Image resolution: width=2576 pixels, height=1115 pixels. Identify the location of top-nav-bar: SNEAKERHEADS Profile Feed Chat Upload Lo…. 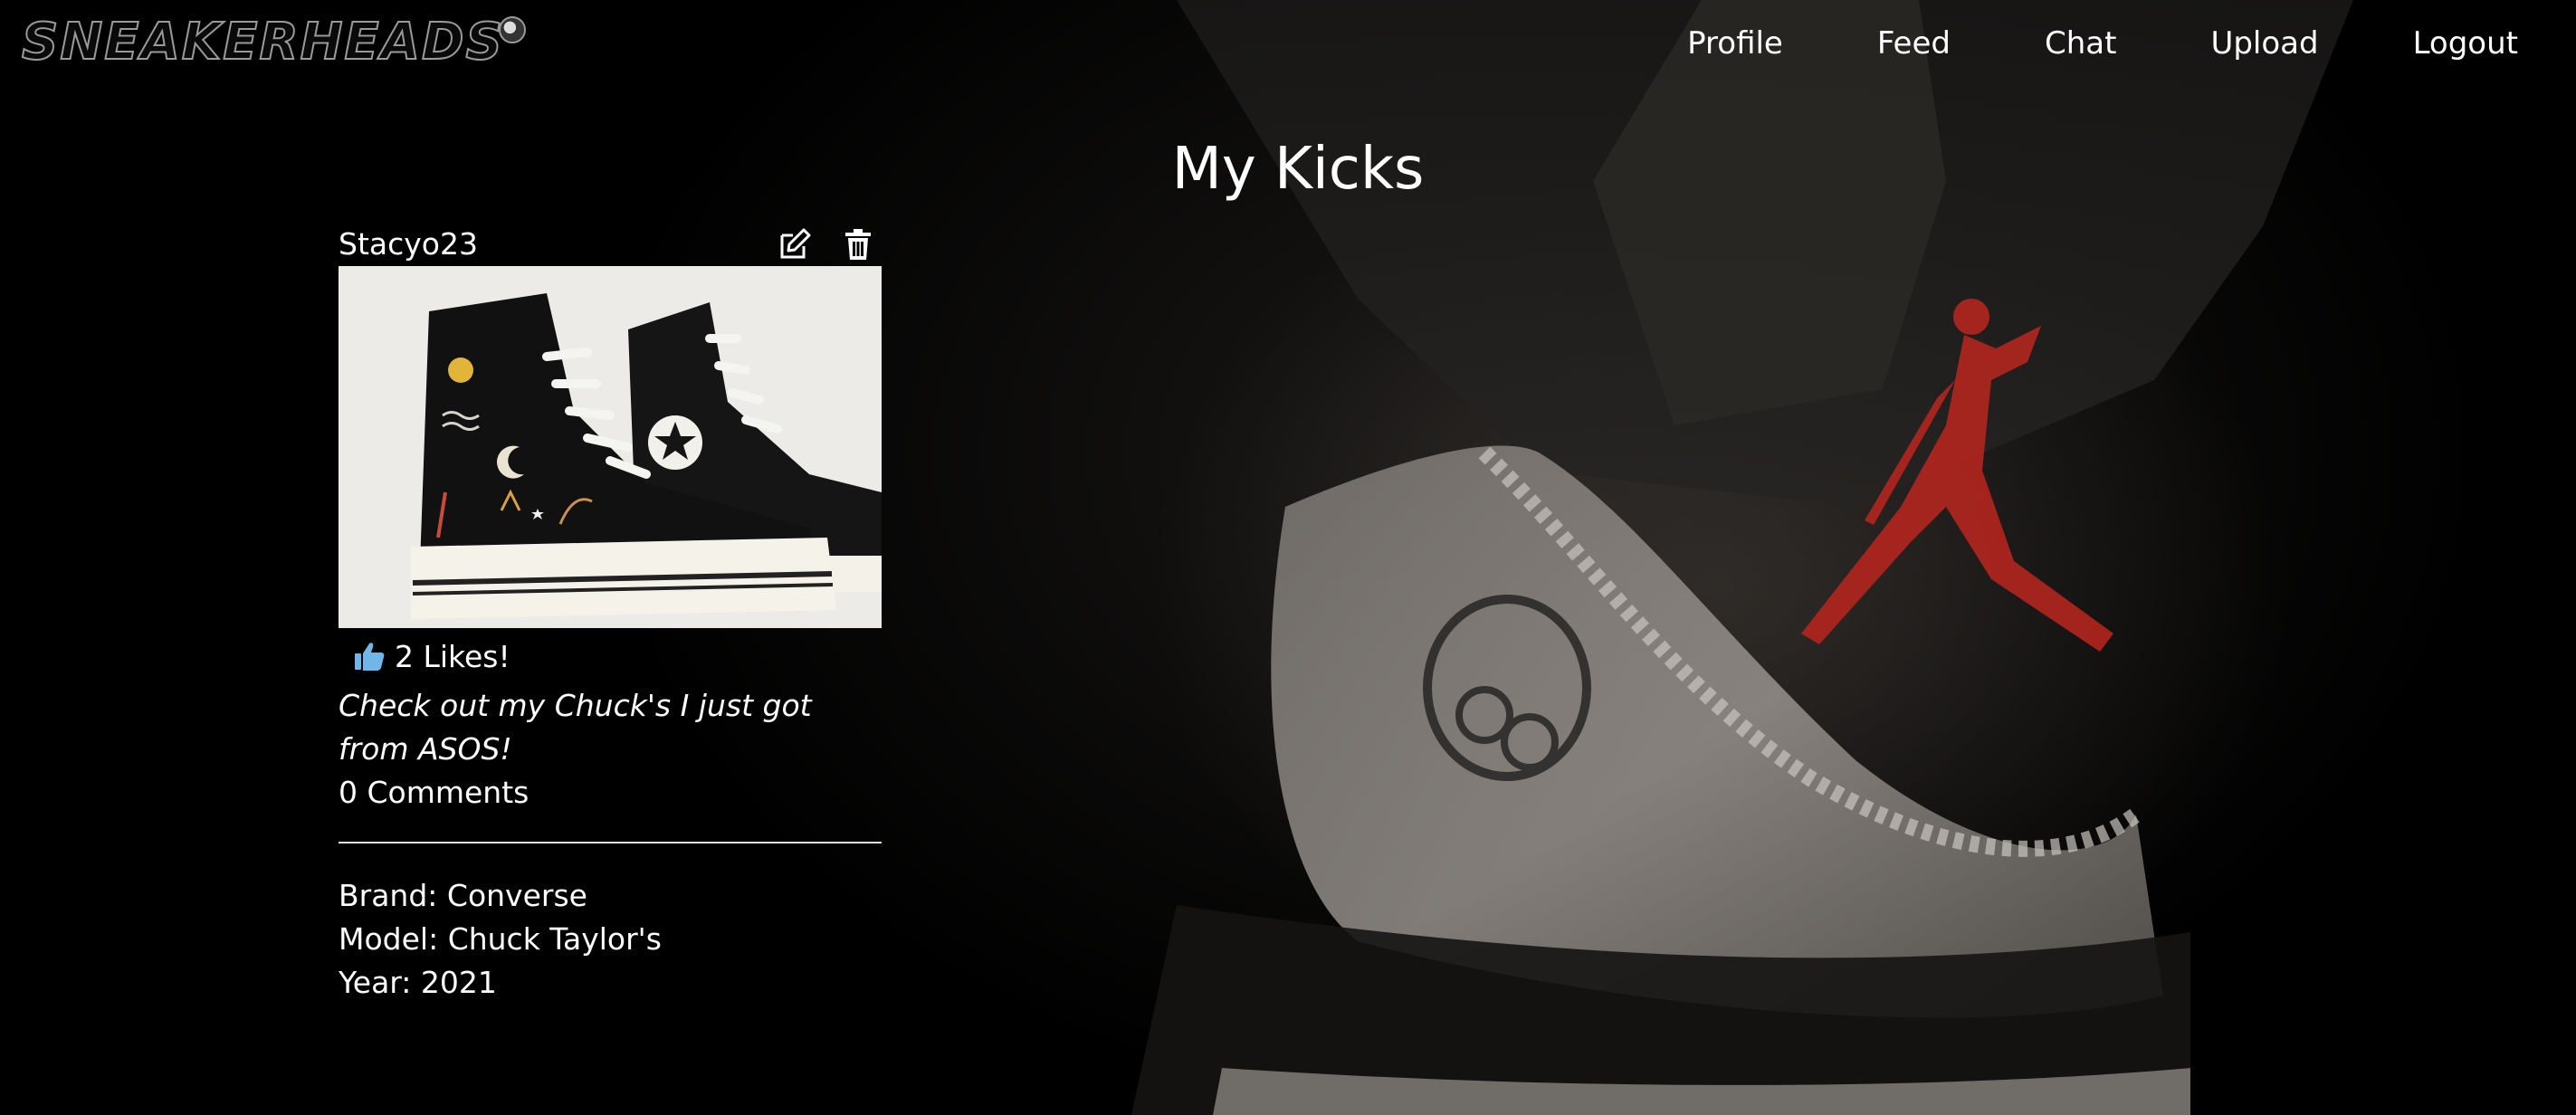
(1288, 44).